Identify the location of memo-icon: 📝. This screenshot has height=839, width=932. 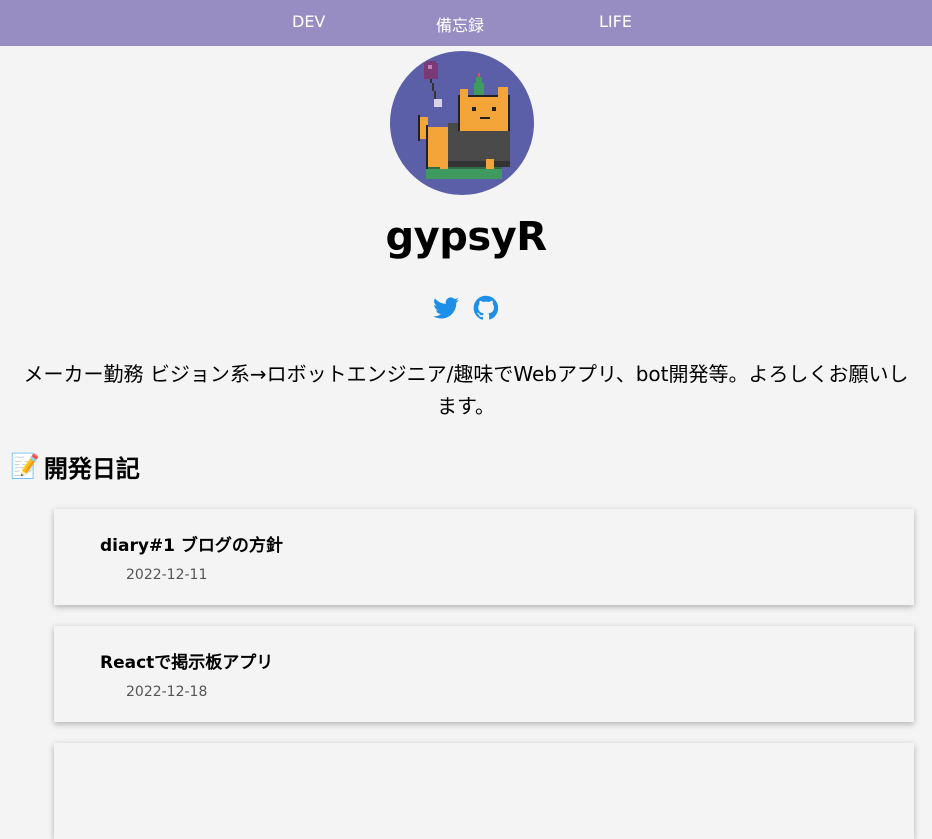
(25, 466).